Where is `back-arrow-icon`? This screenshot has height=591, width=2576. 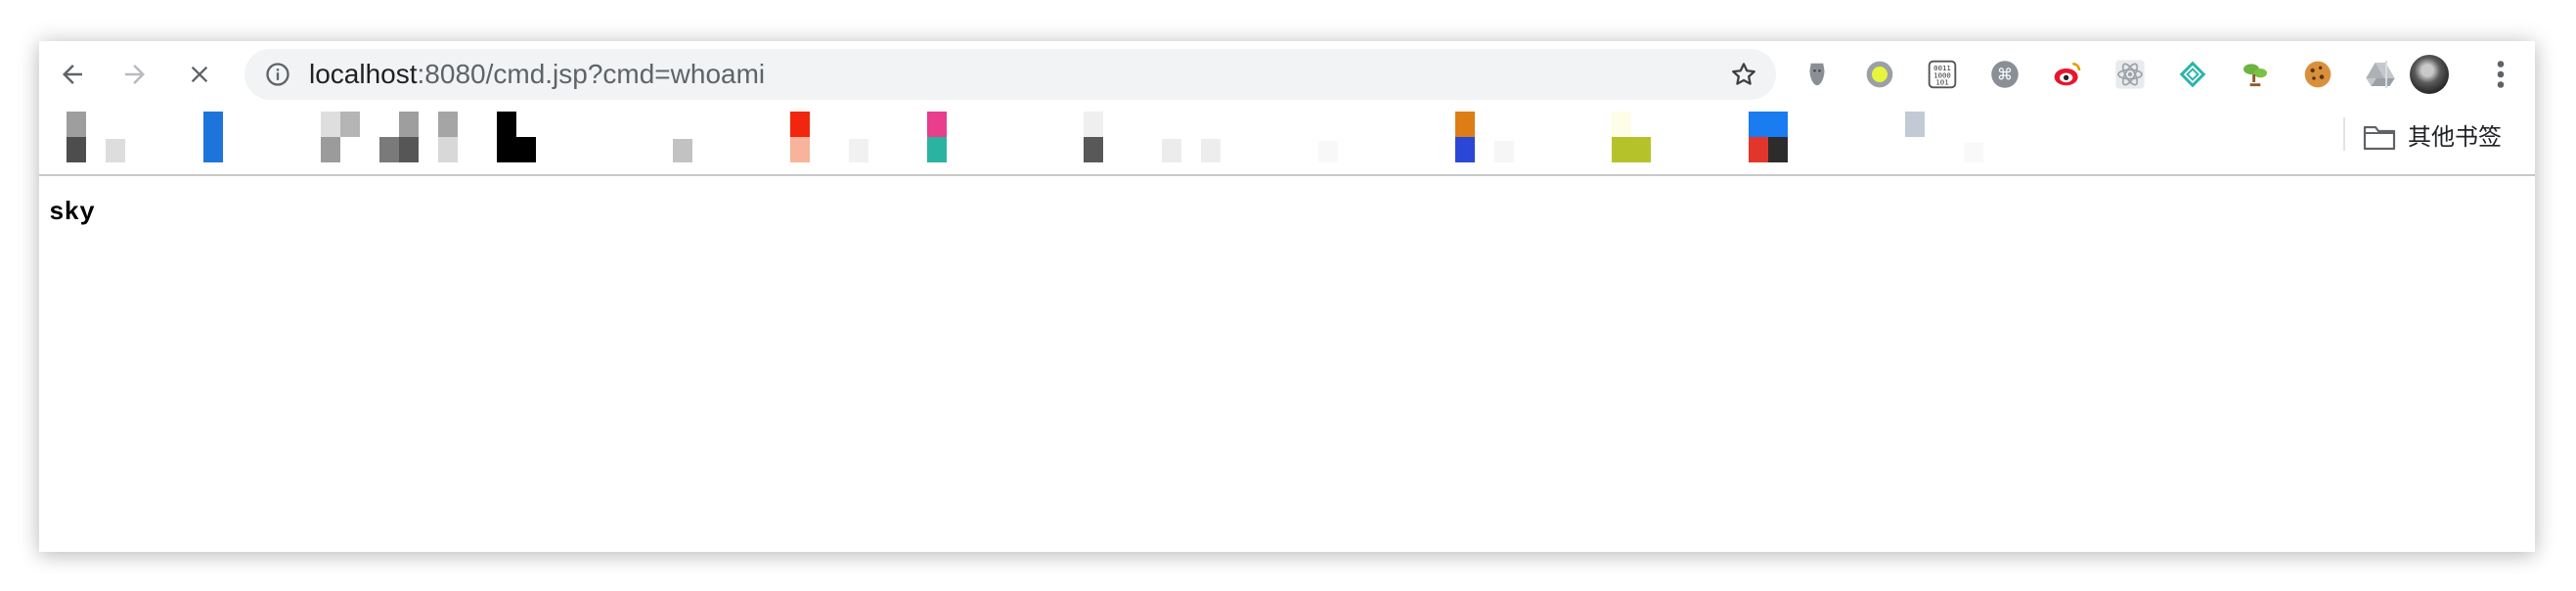
back-arrow-icon is located at coordinates (72, 74).